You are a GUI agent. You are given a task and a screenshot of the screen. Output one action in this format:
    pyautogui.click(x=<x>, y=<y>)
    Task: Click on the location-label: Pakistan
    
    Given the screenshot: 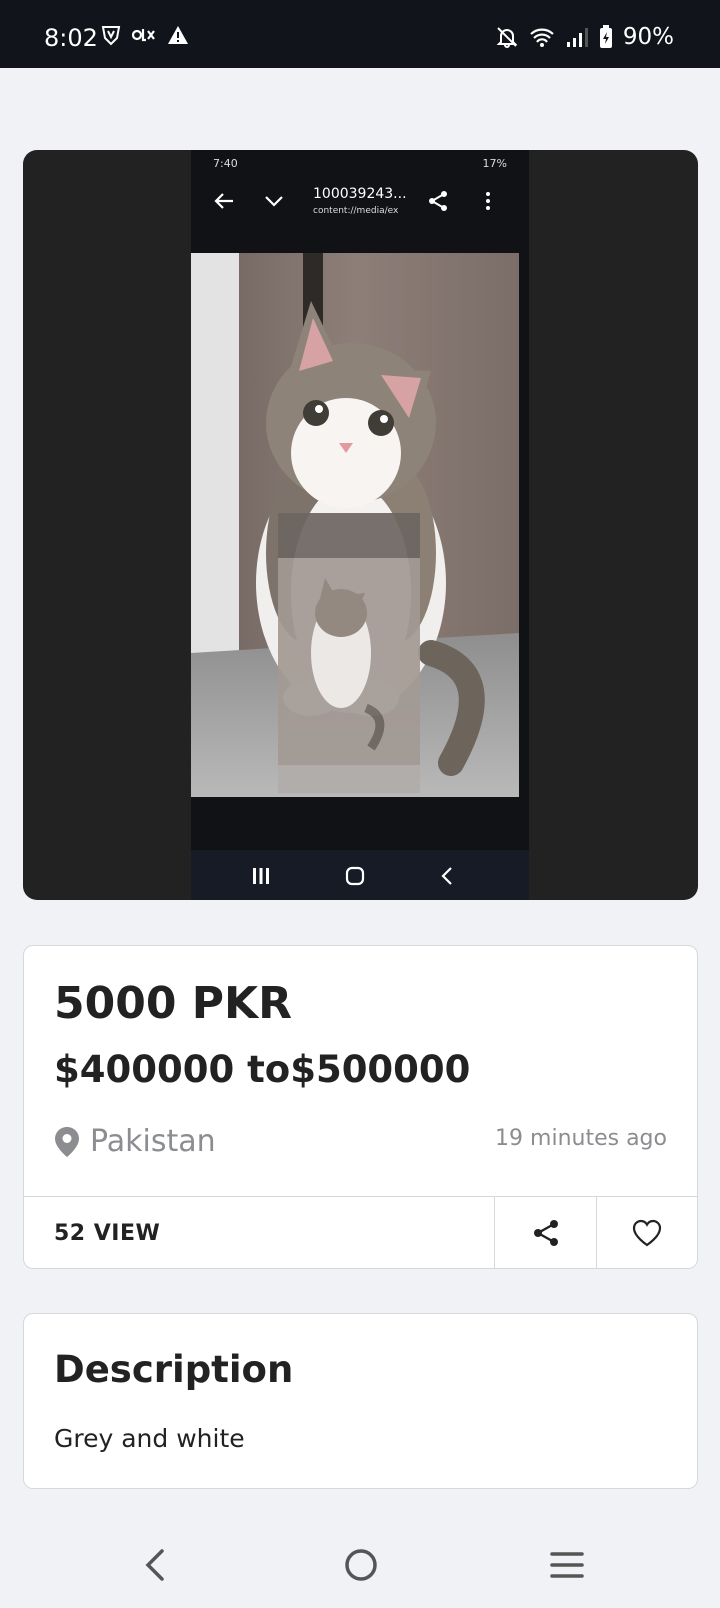 What is the action you would take?
    pyautogui.click(x=153, y=1141)
    